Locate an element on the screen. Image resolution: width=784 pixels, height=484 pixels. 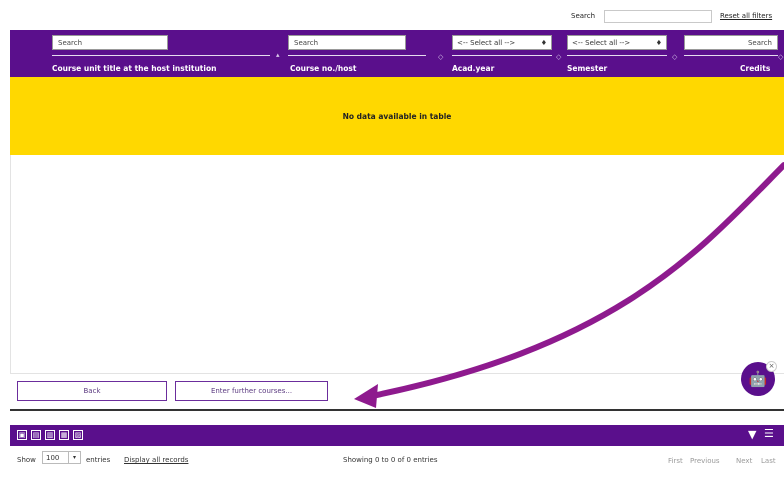
chevron-down-icon: ▾ is located at coordinates (75, 457).